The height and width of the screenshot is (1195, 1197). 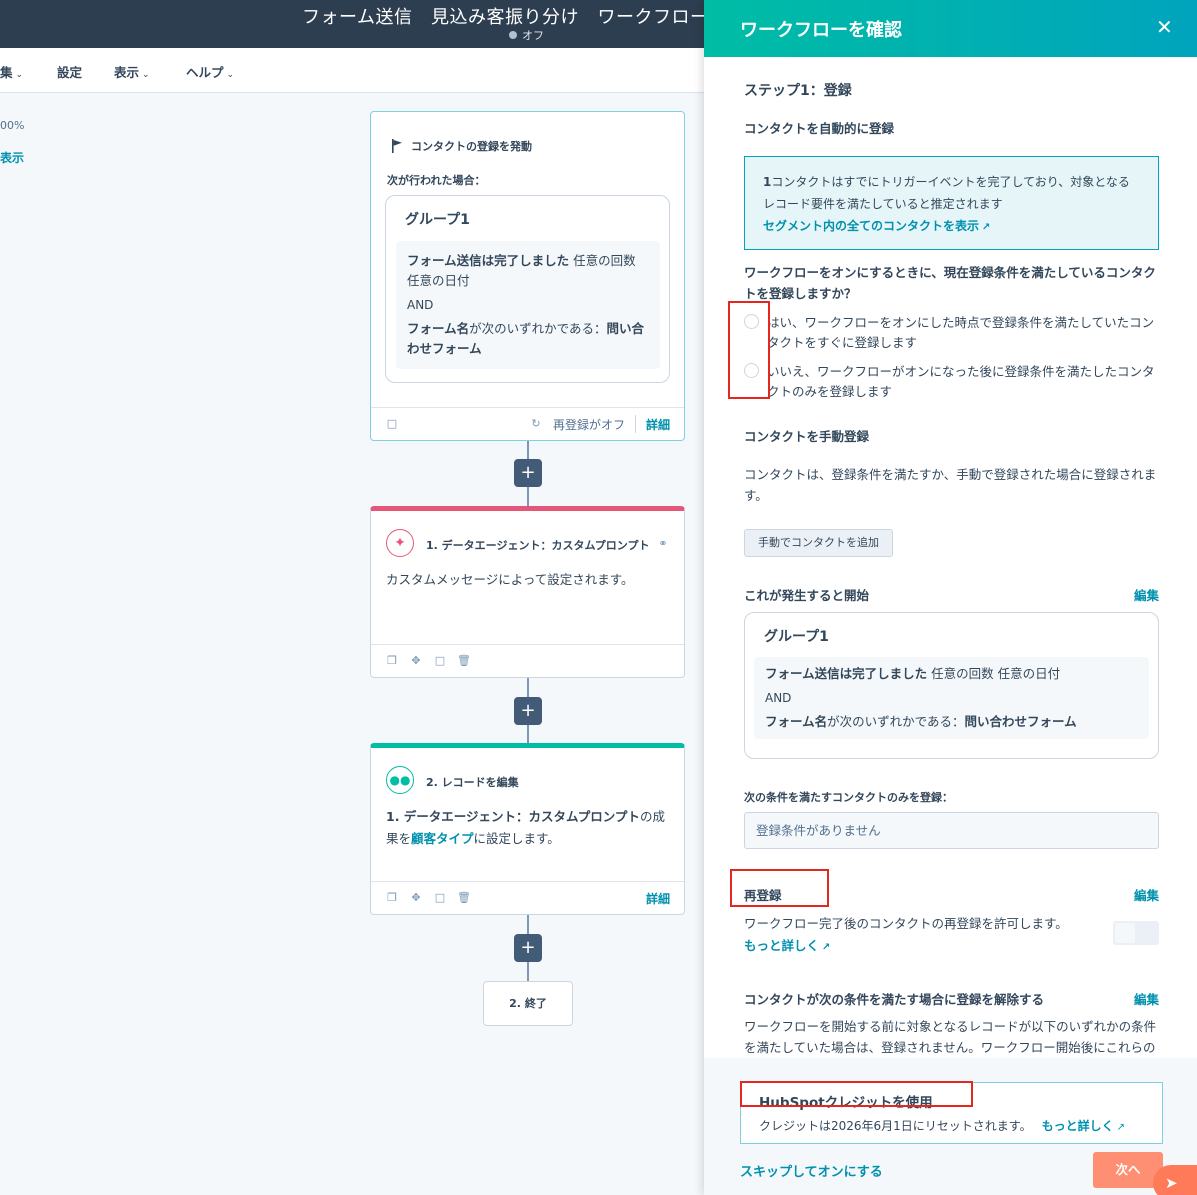 What do you see at coordinates (658, 898) in the screenshot?
I see `action2-detail-link: 詳細` at bounding box center [658, 898].